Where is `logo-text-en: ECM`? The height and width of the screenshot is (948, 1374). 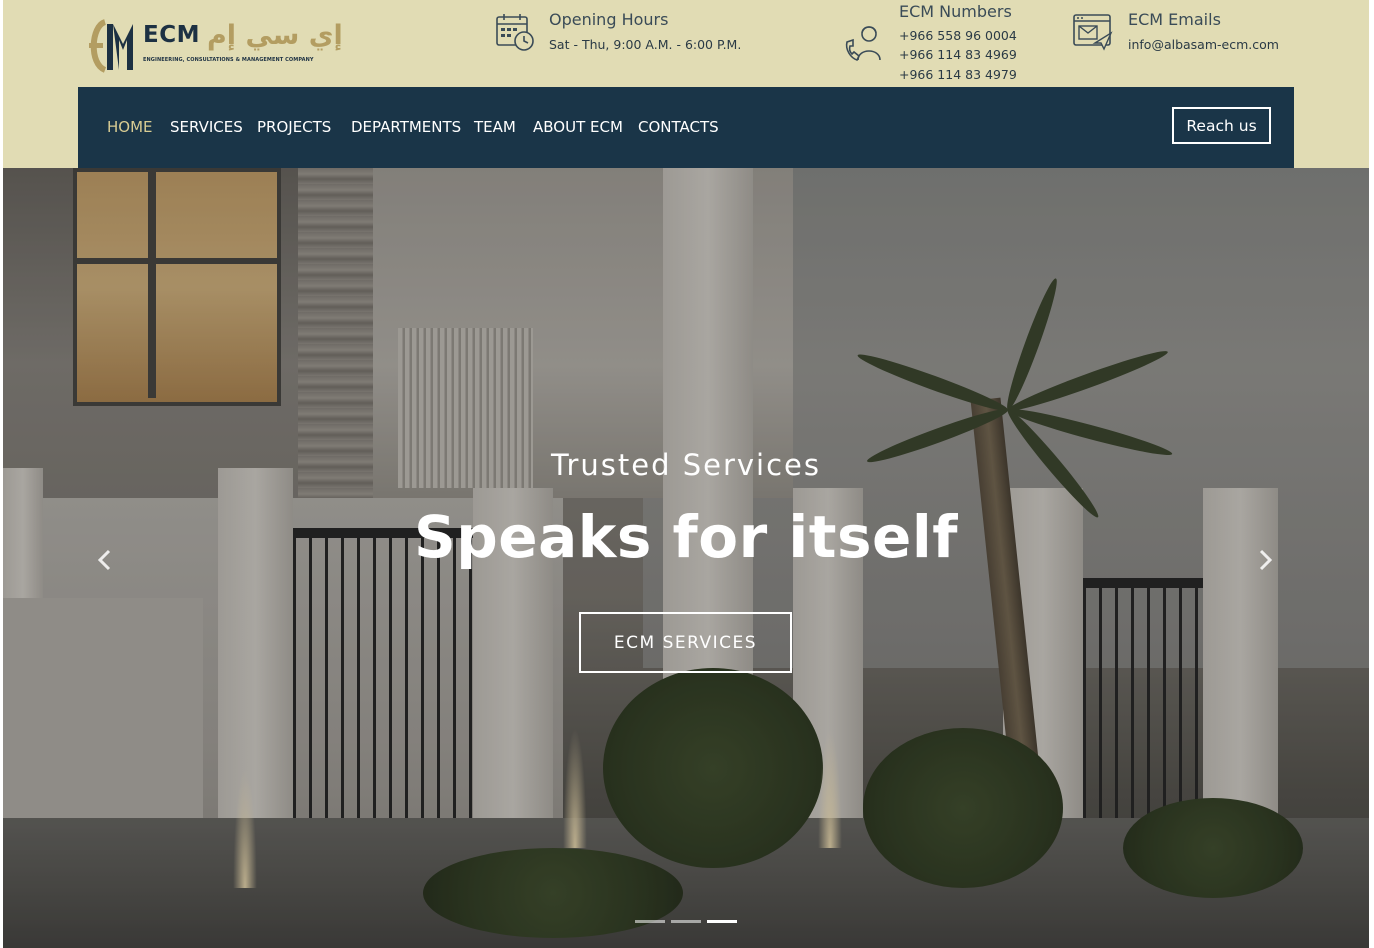 logo-text-en: ECM is located at coordinates (171, 35).